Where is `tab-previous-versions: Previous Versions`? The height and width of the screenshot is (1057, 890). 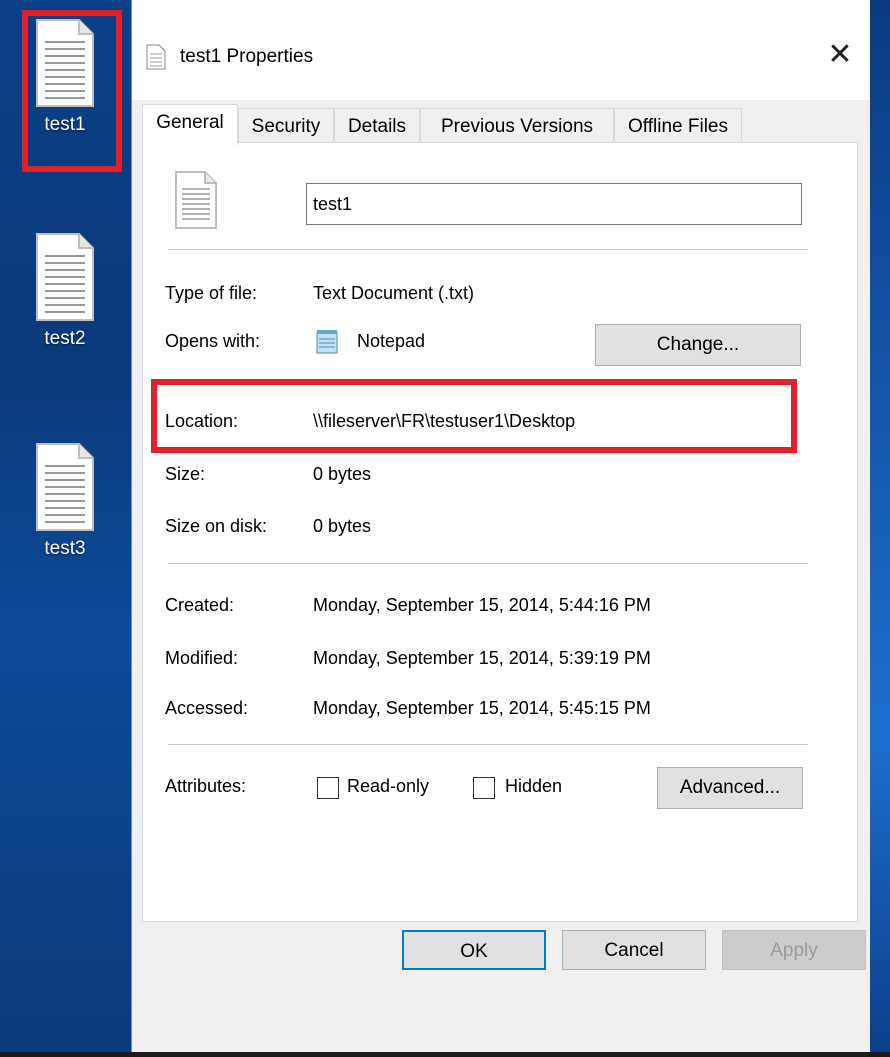 tab-previous-versions: Previous Versions is located at coordinates (517, 126).